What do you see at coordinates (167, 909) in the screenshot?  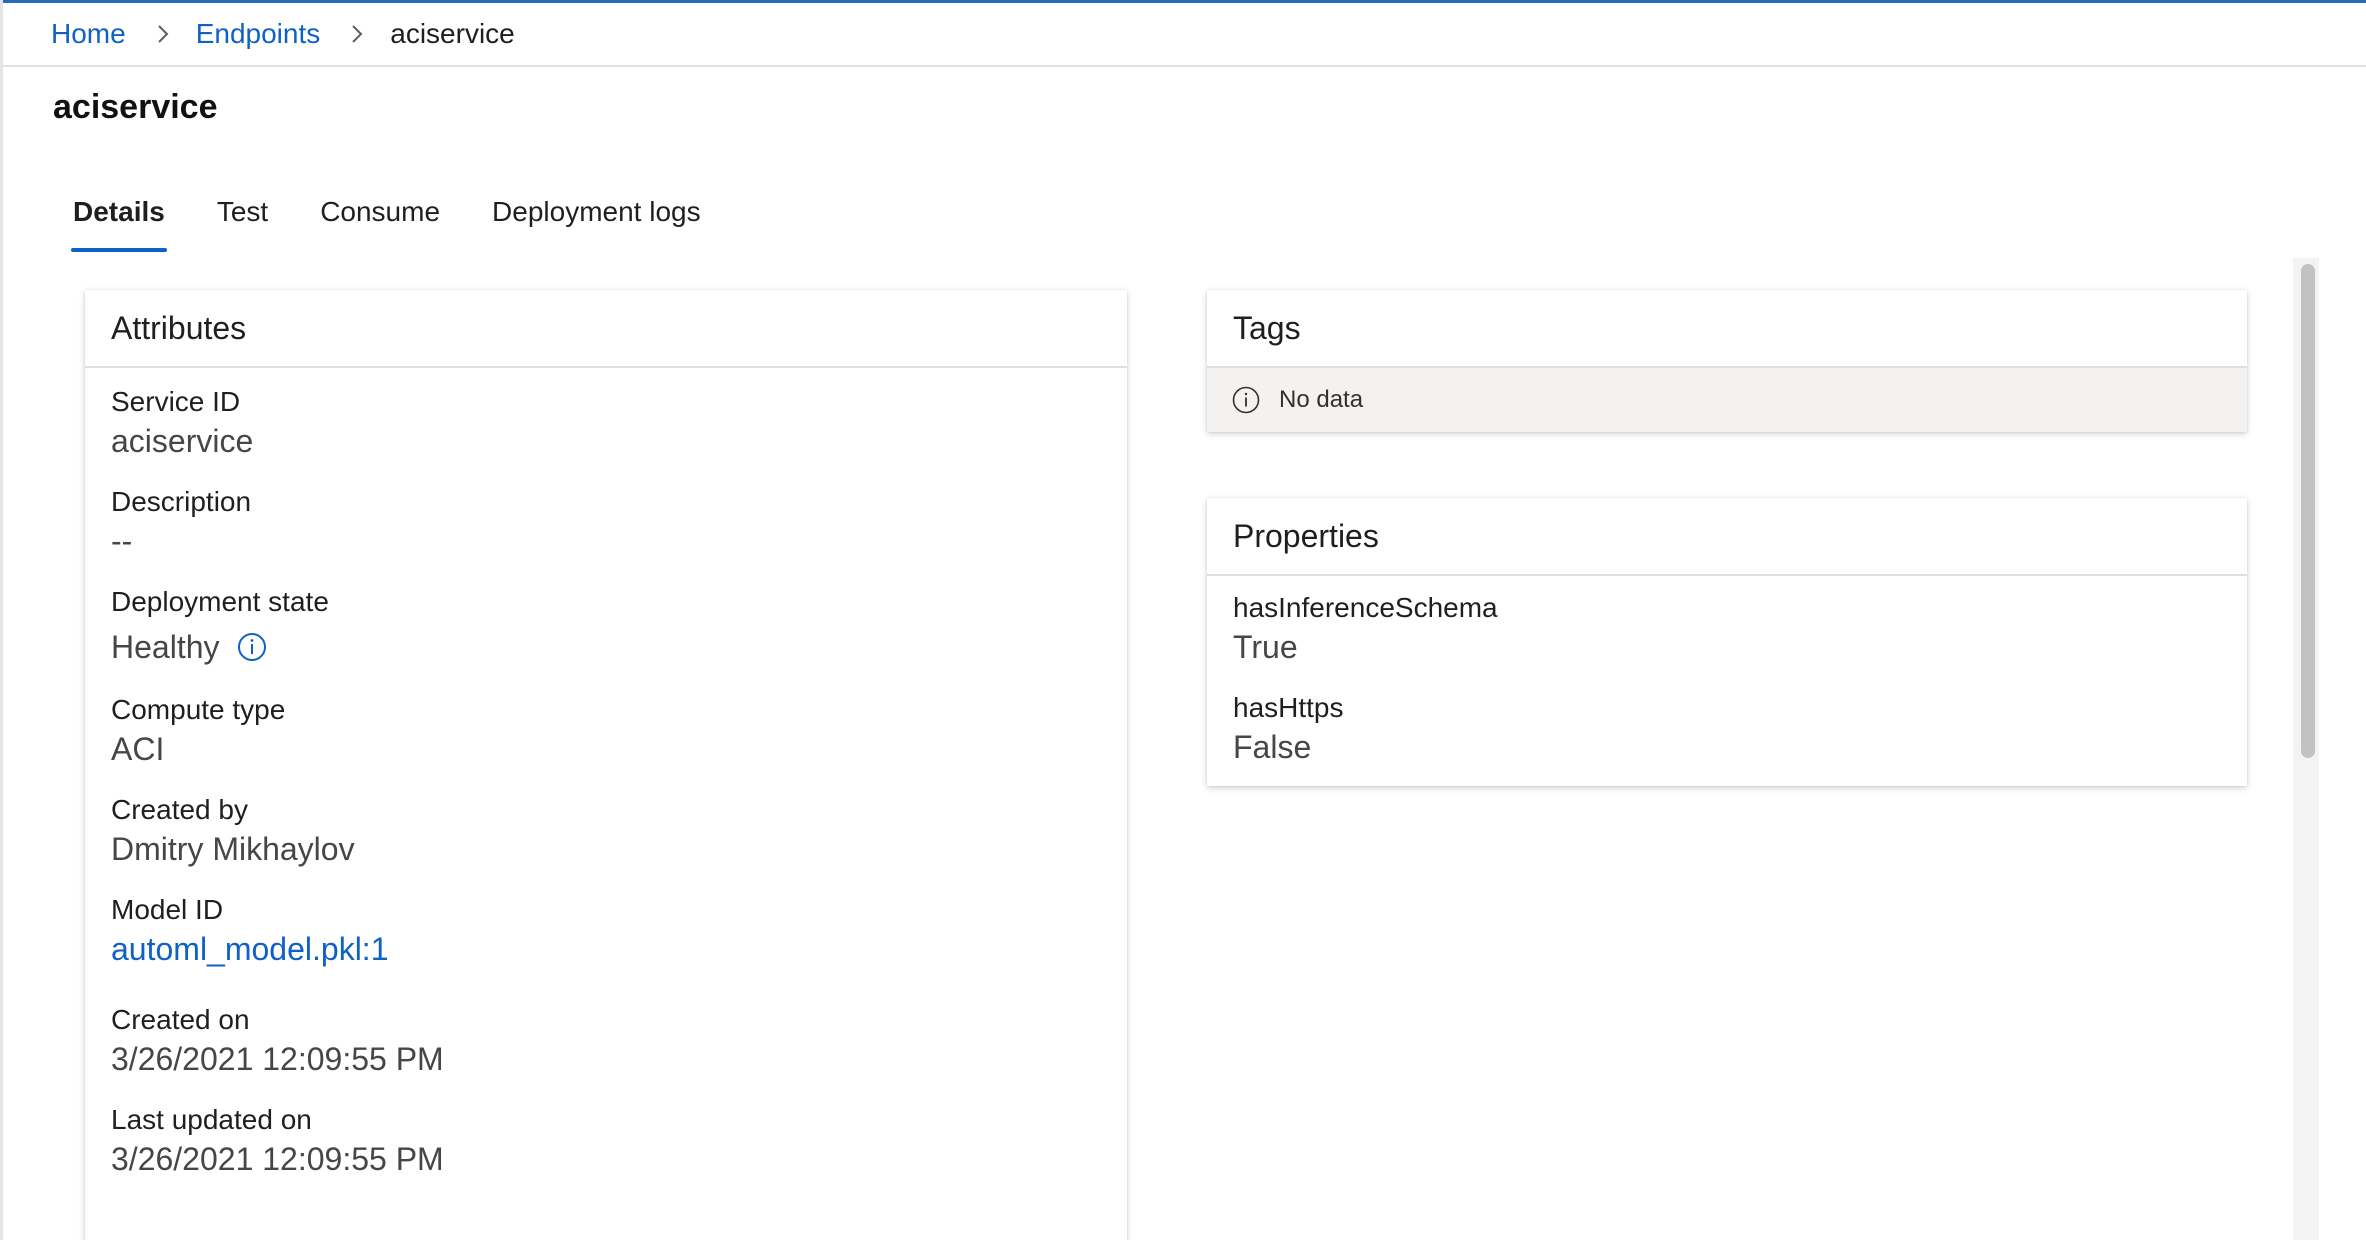 I see `field-label: Model ID` at bounding box center [167, 909].